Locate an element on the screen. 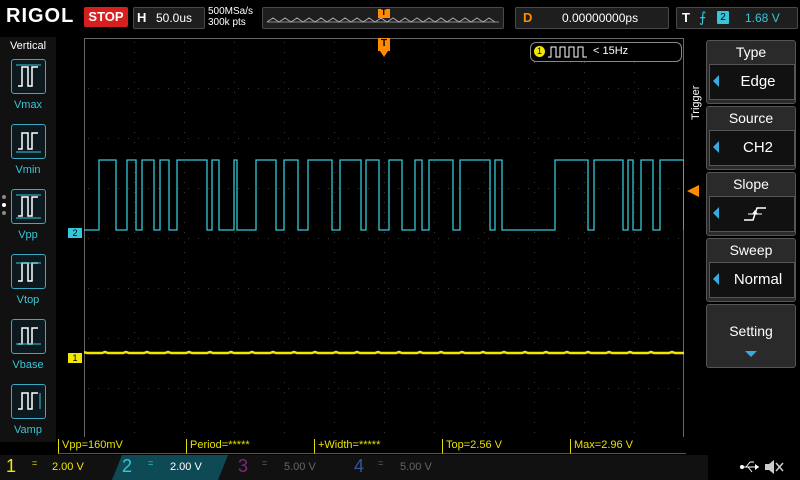  ch2-waveform is located at coordinates (384, 195).